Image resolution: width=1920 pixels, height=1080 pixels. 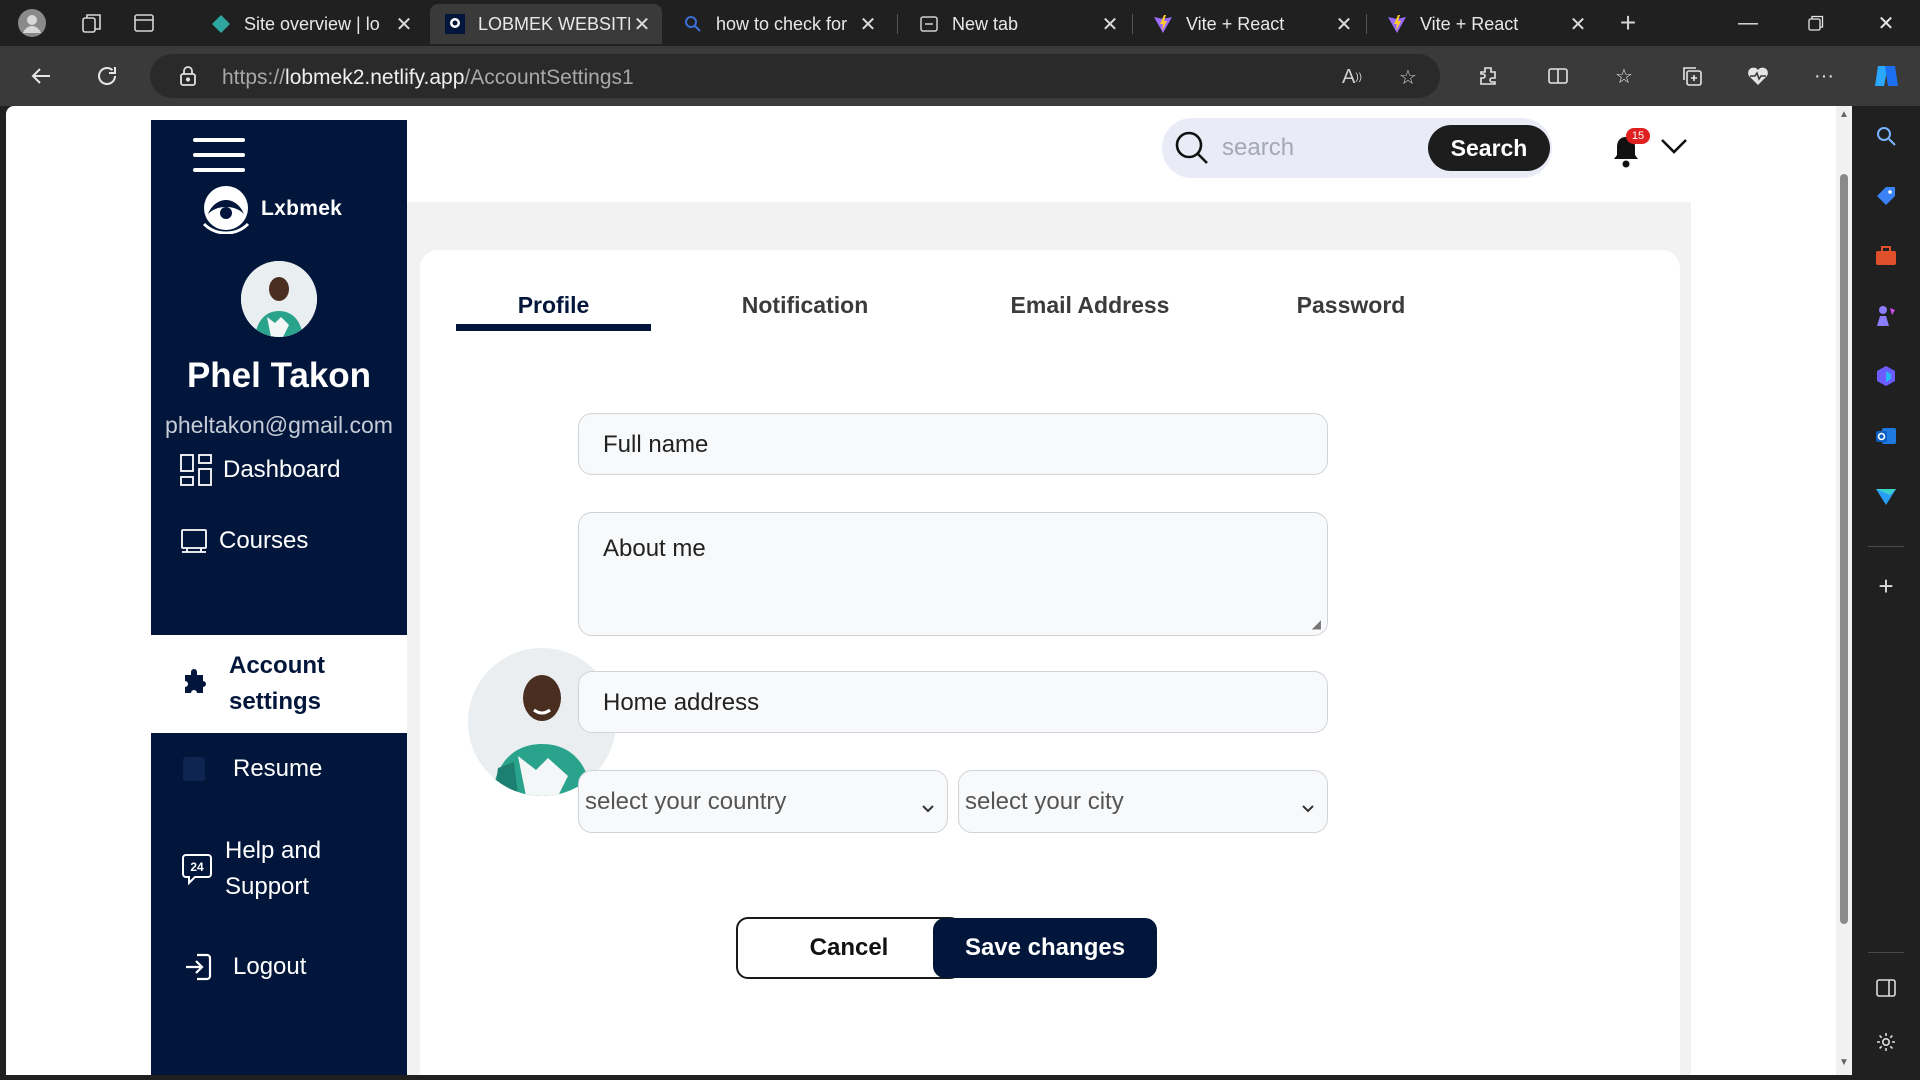 I want to click on tab-title: Site overview | lo, so click(x=312, y=23).